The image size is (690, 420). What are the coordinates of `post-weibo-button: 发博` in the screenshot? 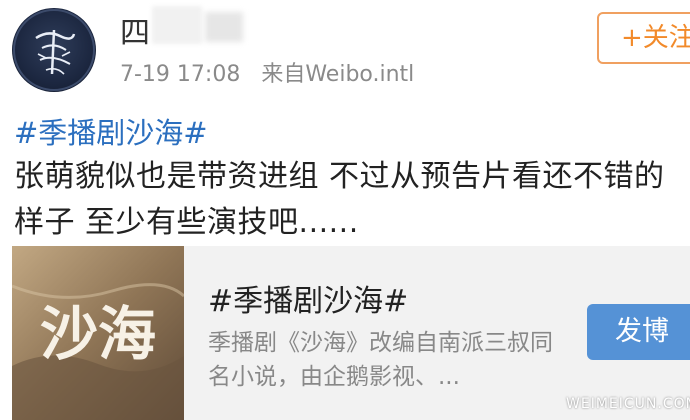 It's located at (638, 332).